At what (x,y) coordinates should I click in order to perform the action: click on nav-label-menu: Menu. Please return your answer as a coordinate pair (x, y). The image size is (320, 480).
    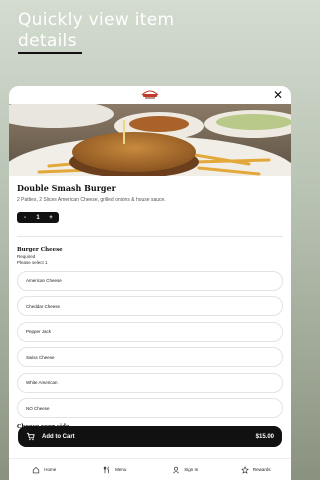
    Looking at the image, I should click on (121, 469).